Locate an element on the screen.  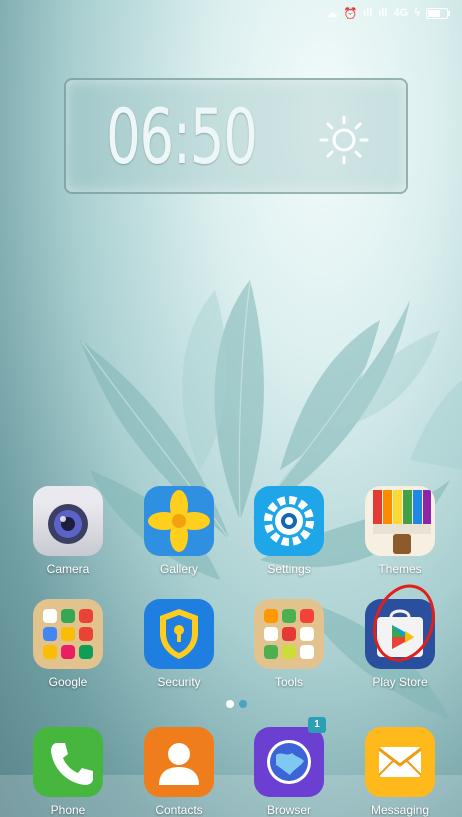
app-label: Browser is located at coordinates (288, 810).